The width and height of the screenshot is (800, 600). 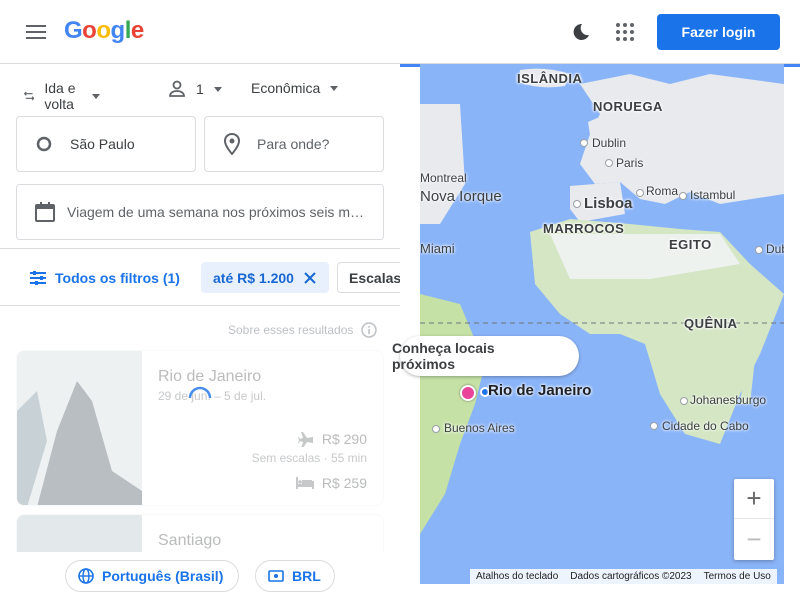 What do you see at coordinates (29, 96) in the screenshot?
I see `swap-arrows-icon` at bounding box center [29, 96].